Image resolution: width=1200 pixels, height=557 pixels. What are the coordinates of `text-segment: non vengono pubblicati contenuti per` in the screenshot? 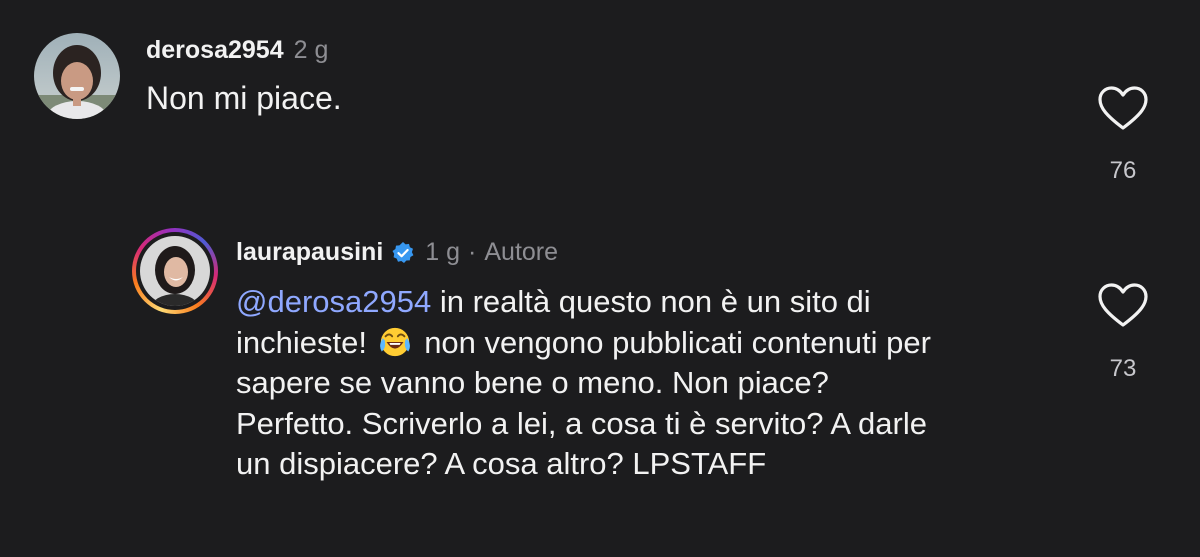 It's located at (673, 342).